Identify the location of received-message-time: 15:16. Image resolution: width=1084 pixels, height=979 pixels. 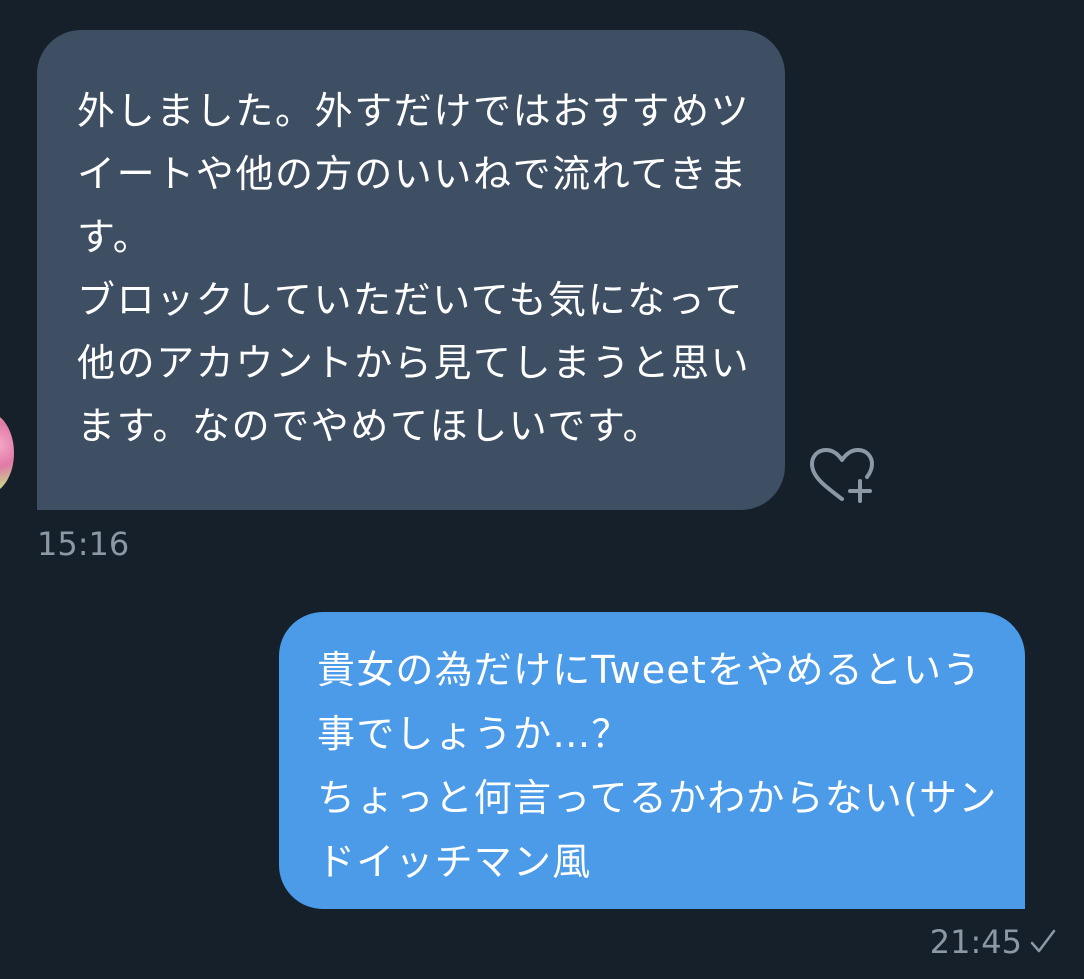
(83, 544).